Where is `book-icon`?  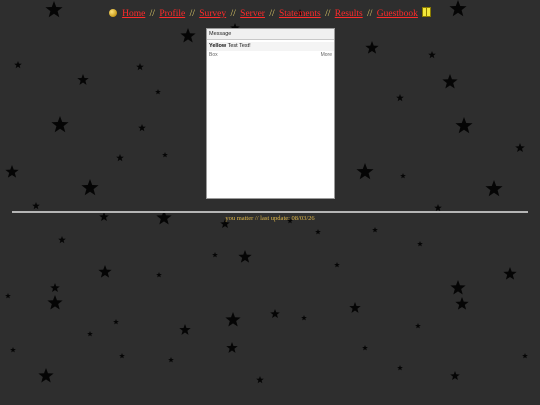 book-icon is located at coordinates (427, 12).